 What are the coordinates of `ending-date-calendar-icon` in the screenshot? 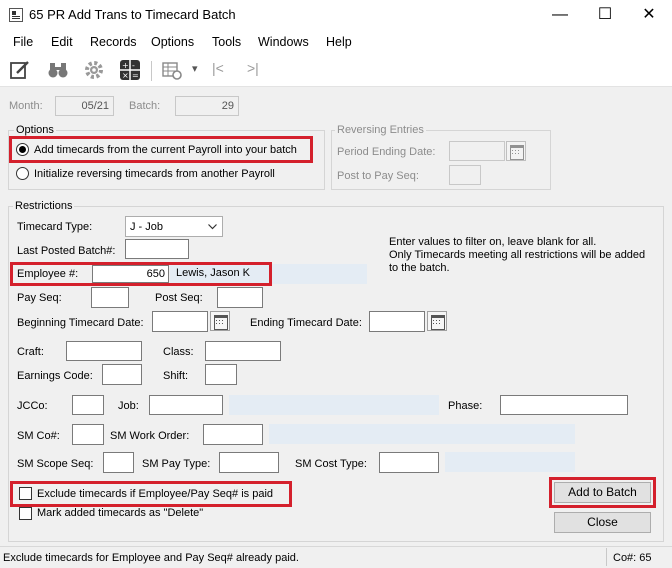 It's located at (437, 321).